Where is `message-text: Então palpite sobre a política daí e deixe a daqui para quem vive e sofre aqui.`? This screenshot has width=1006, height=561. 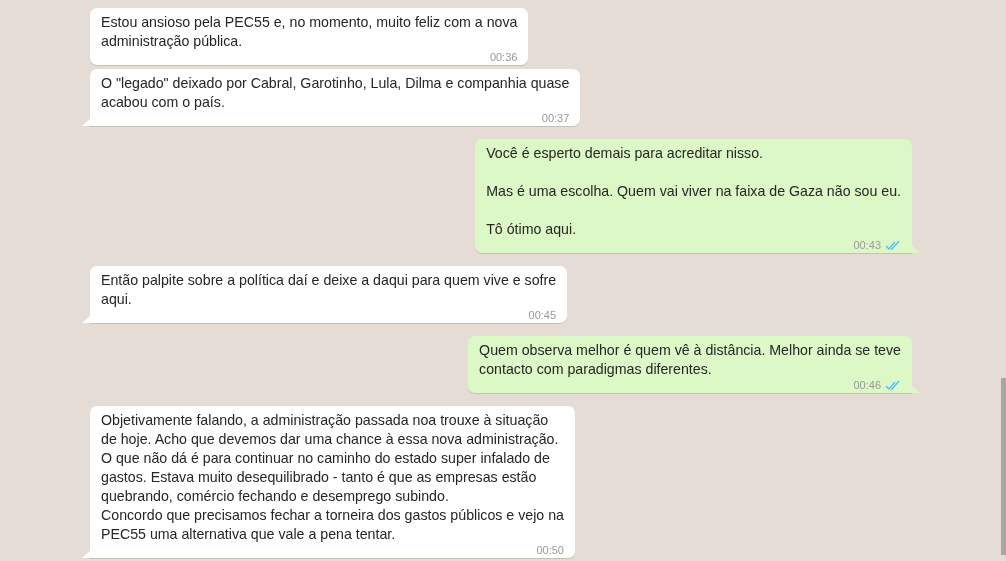 message-text: Então palpite sobre a política daí e deixe a daqui para quem vive e sofre aqui. is located at coordinates (329, 290).